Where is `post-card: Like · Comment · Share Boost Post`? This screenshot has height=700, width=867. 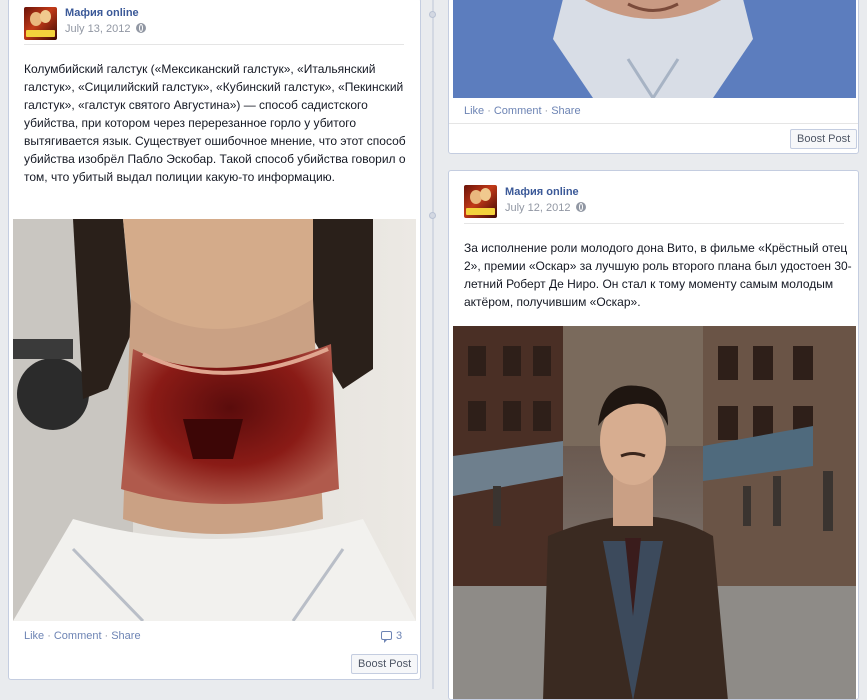 post-card: Like · Comment · Share Boost Post is located at coordinates (653, 77).